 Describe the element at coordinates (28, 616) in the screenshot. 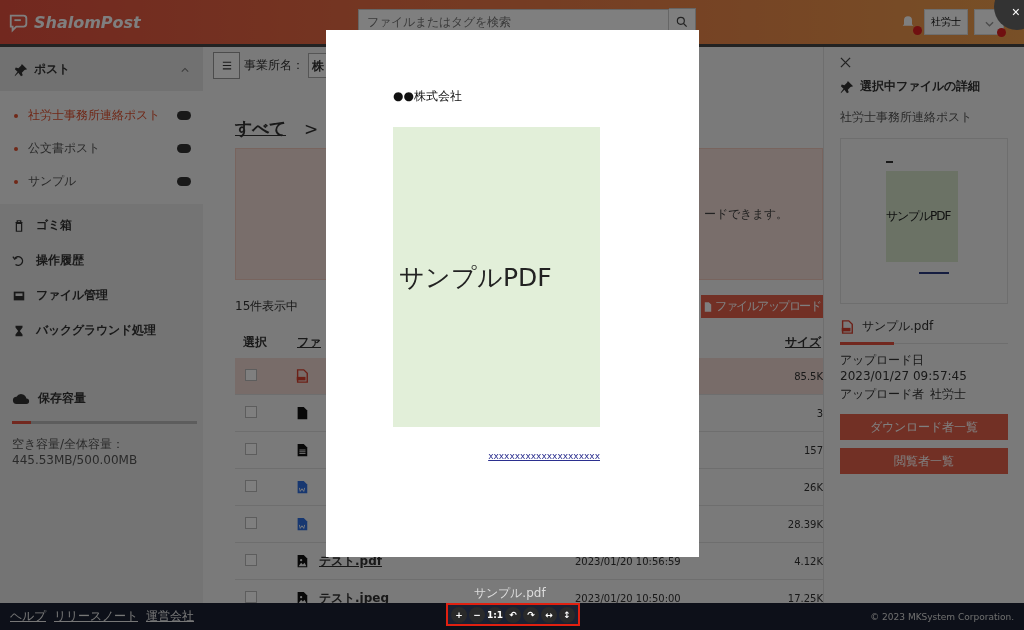

I see `footer-link: ヘルプ` at that location.